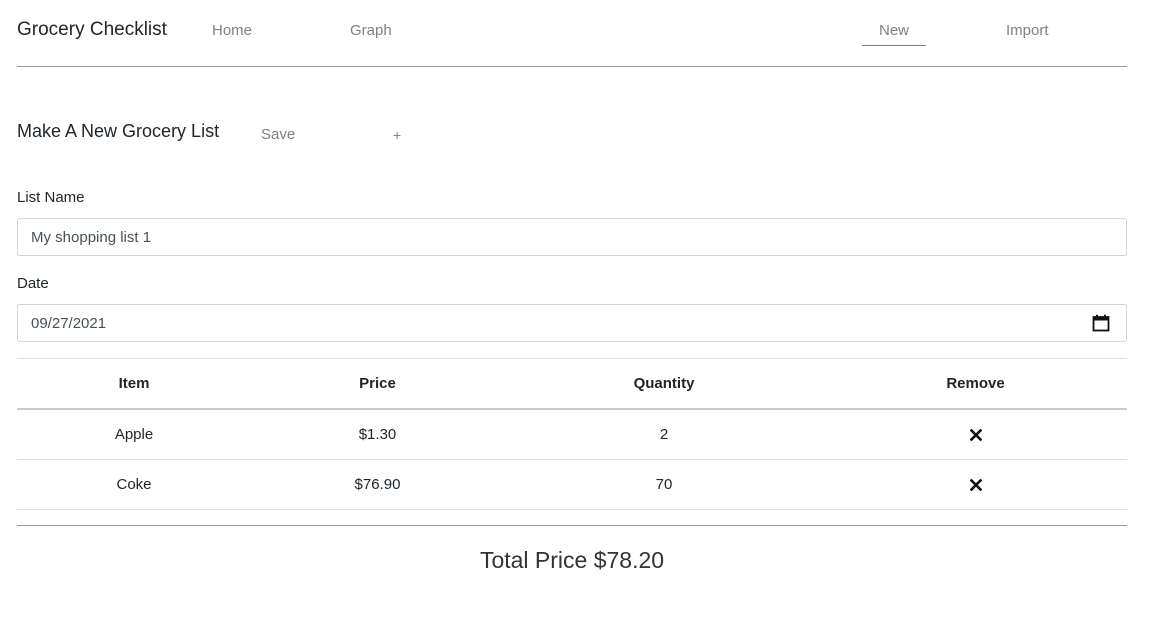  What do you see at coordinates (134, 383) in the screenshot?
I see `column-header-item: Item` at bounding box center [134, 383].